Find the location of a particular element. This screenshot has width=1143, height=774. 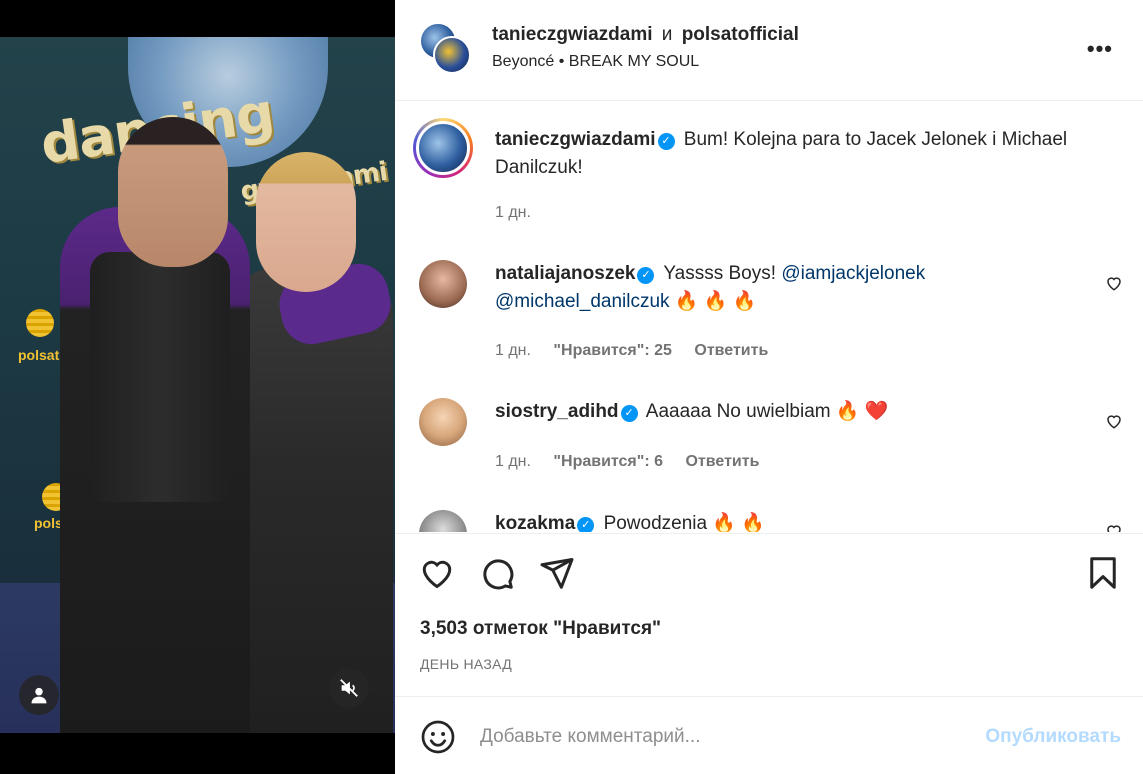

caption-username: tanieczgwiazdami is located at coordinates (575, 139).